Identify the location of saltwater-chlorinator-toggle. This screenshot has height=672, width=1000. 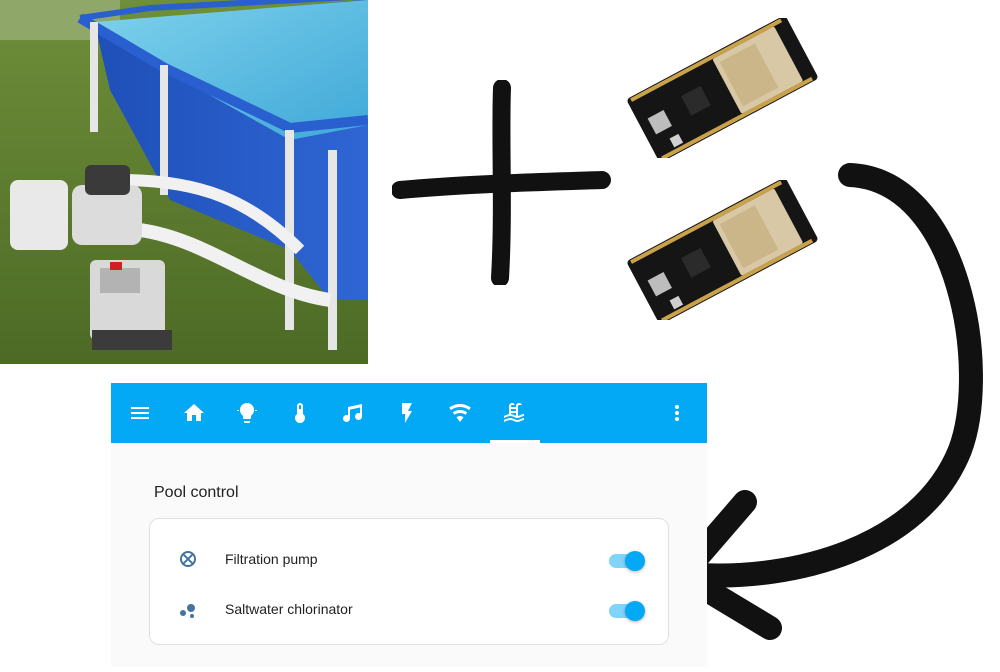
(627, 610).